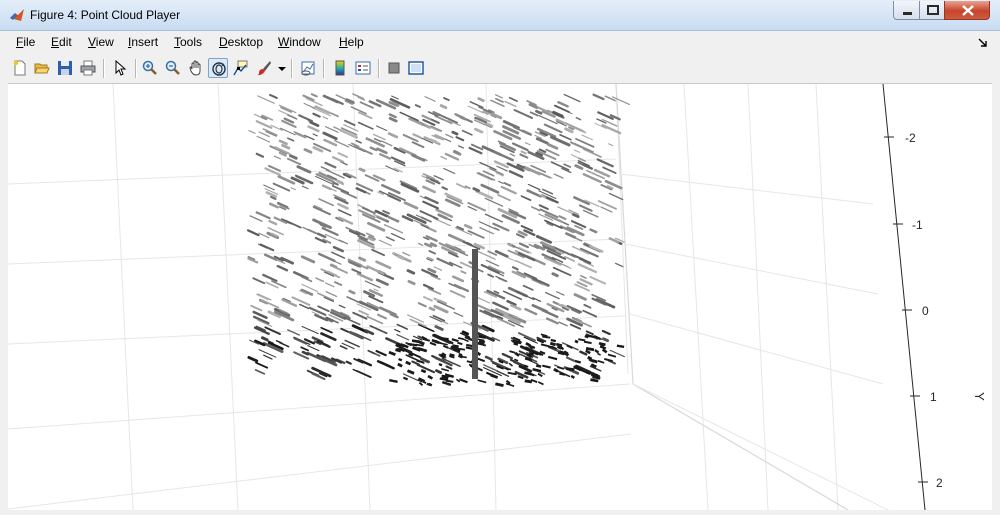 This screenshot has height=515, width=1000. Describe the element at coordinates (416, 68) in the screenshot. I see `show-plot-tools-button` at that location.